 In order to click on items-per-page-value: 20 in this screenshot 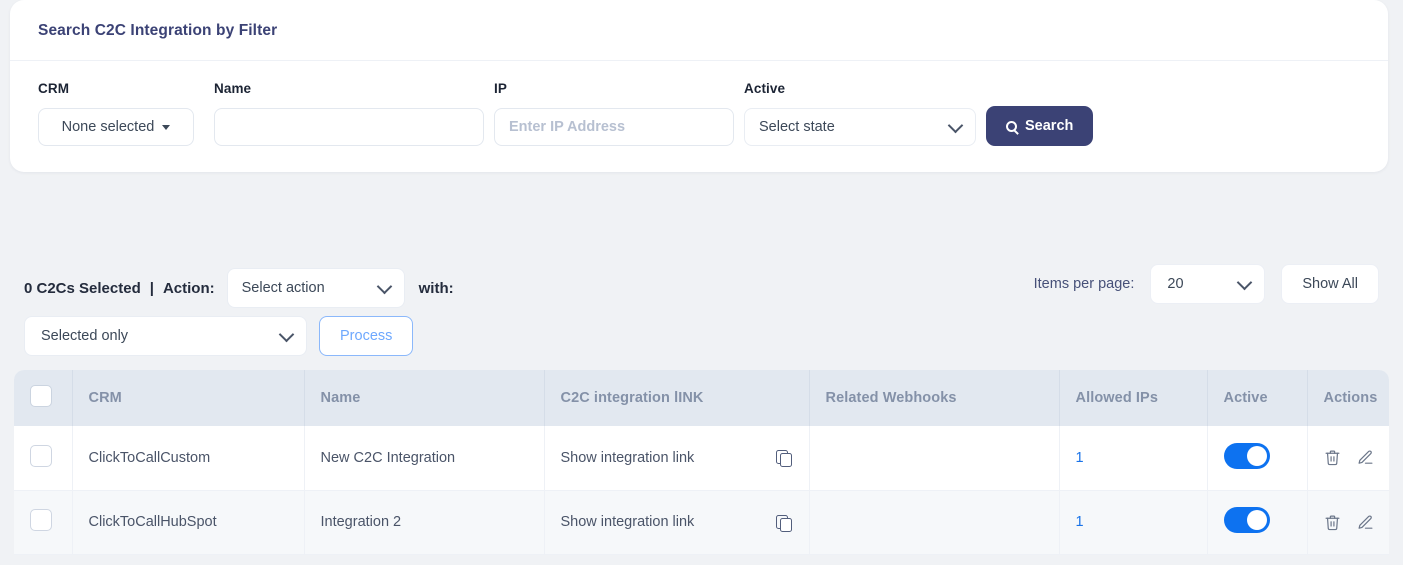, I will do `click(1175, 284)`.